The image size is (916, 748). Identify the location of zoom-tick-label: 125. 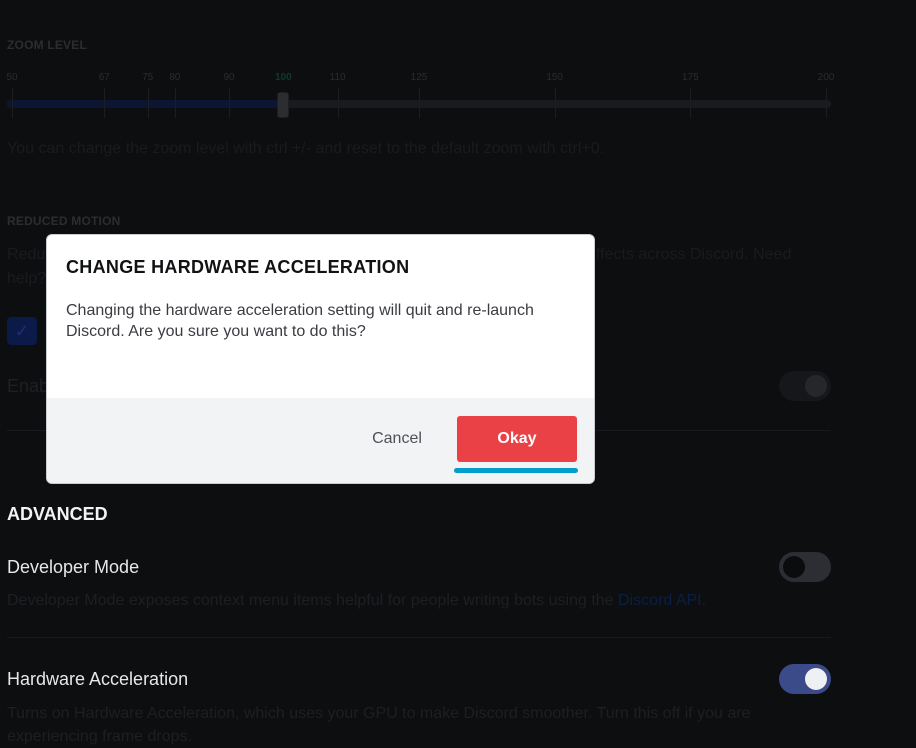
(419, 77).